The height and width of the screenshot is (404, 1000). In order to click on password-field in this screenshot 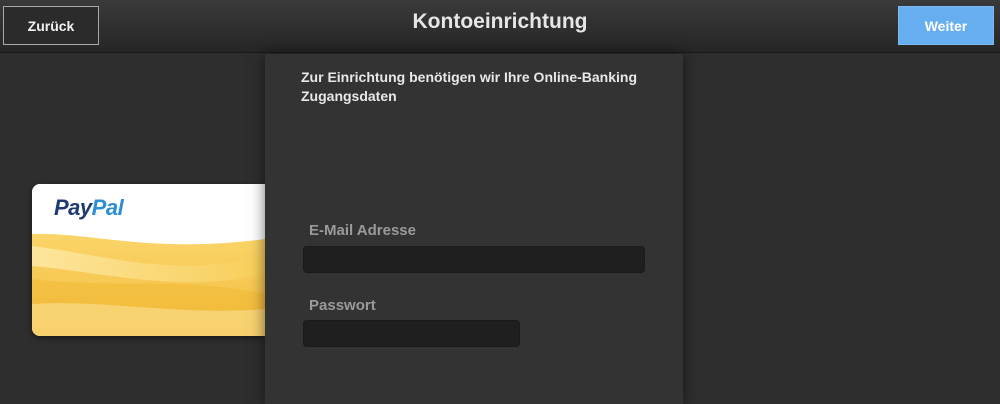, I will do `click(411, 333)`.